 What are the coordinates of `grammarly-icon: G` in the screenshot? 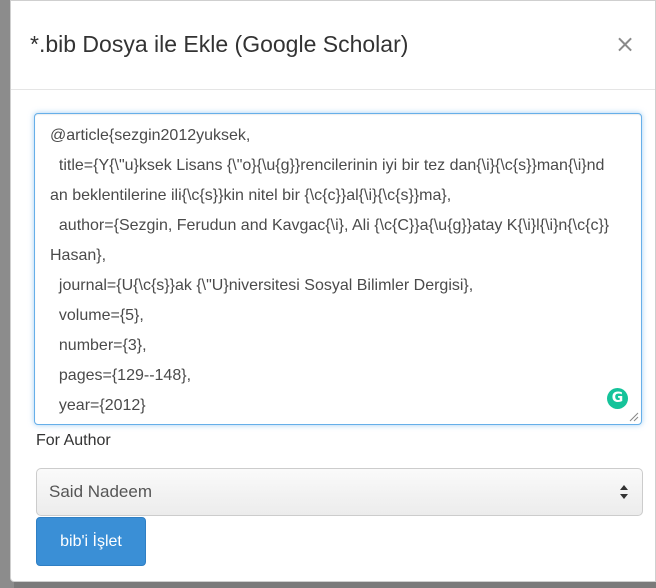 It's located at (617, 398).